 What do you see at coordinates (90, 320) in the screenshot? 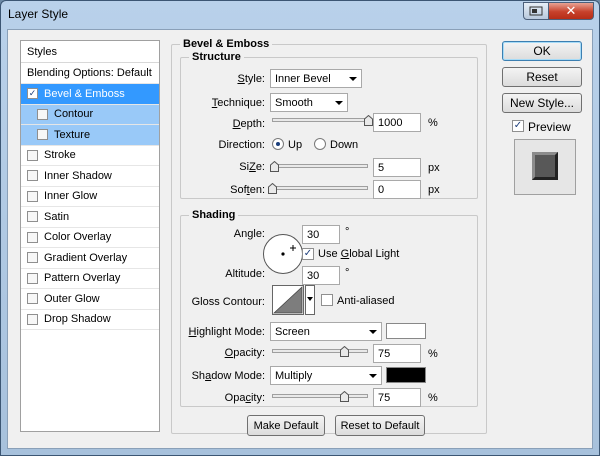
I see `style-item: Drop Shadow` at bounding box center [90, 320].